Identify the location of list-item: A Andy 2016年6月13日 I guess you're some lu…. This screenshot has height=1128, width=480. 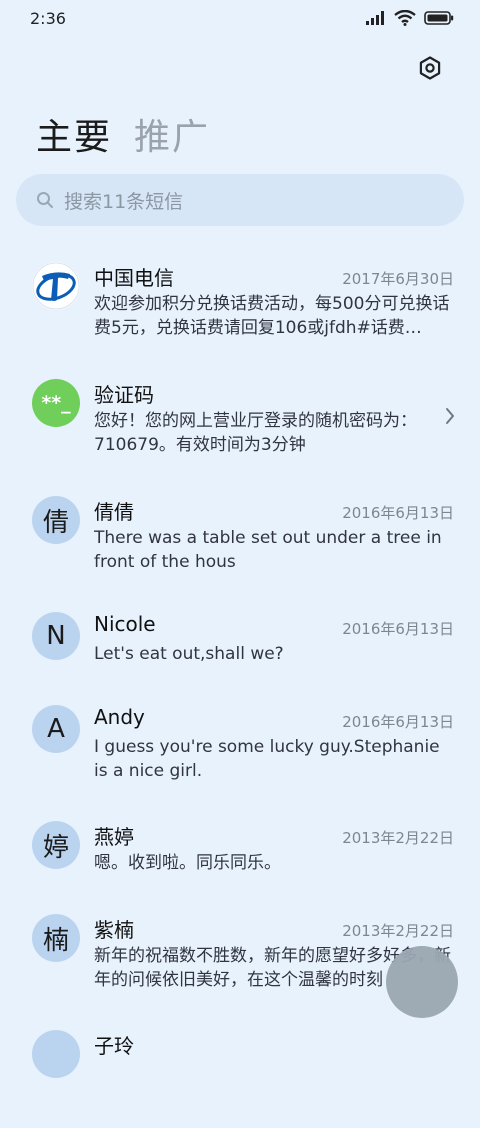
(240, 748).